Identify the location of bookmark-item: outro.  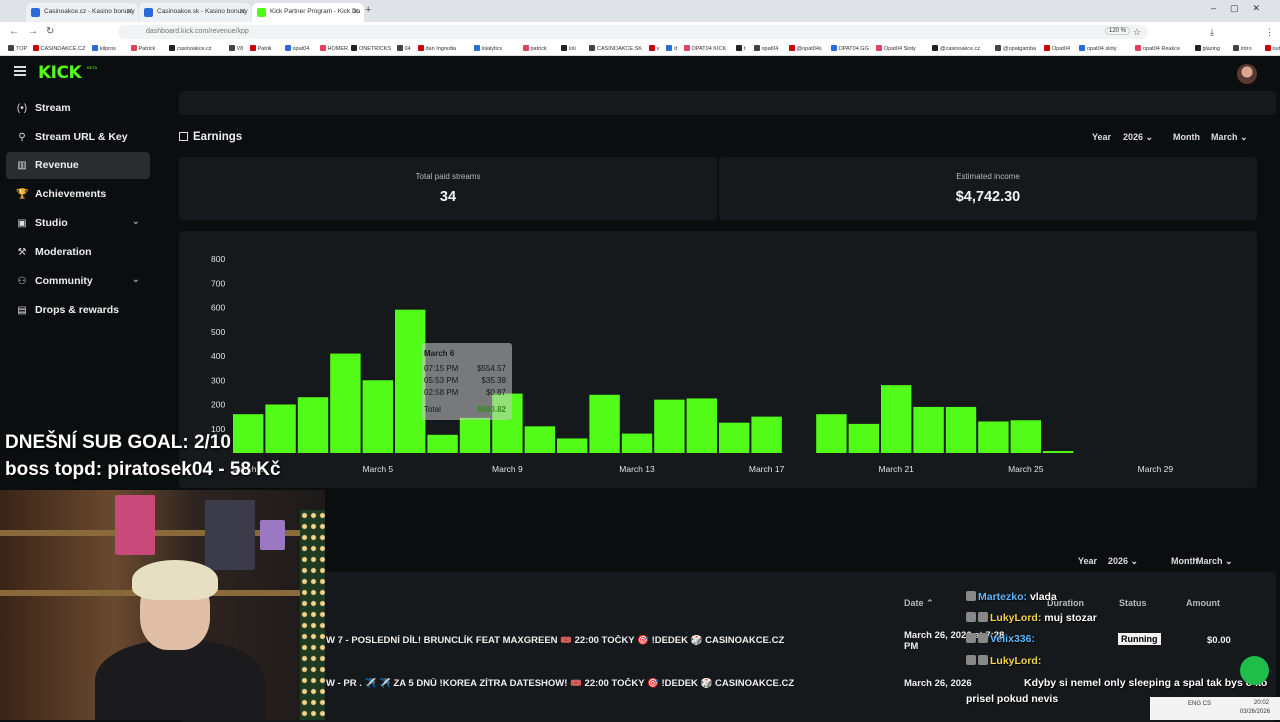
(1272, 48).